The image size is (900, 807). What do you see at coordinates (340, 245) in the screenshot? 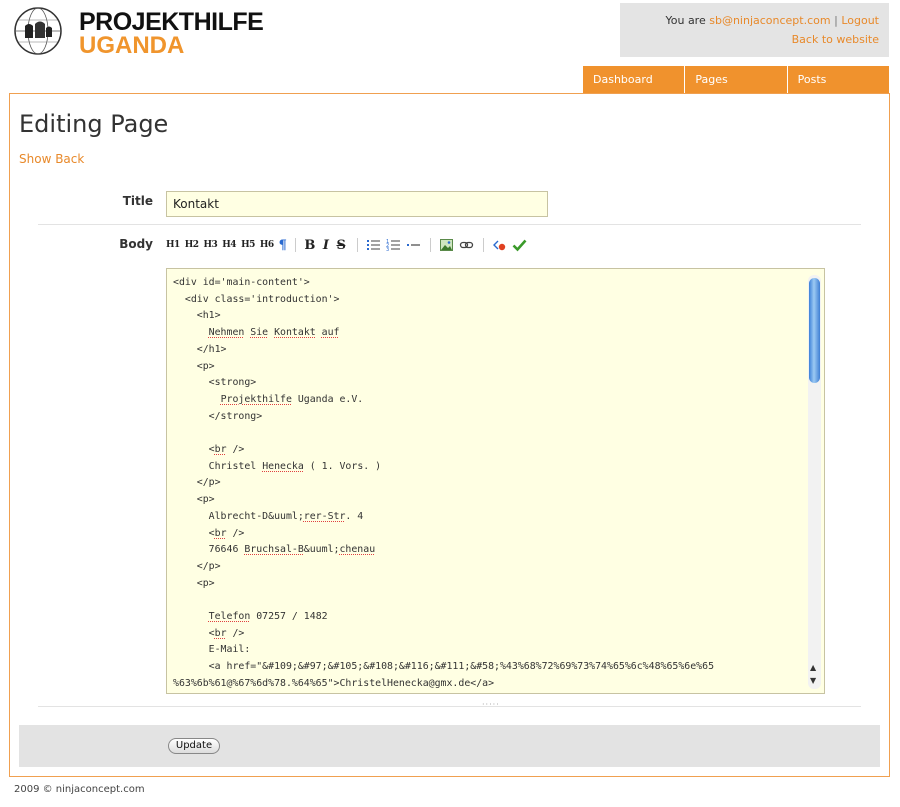
I see `strike-button: S` at bounding box center [340, 245].